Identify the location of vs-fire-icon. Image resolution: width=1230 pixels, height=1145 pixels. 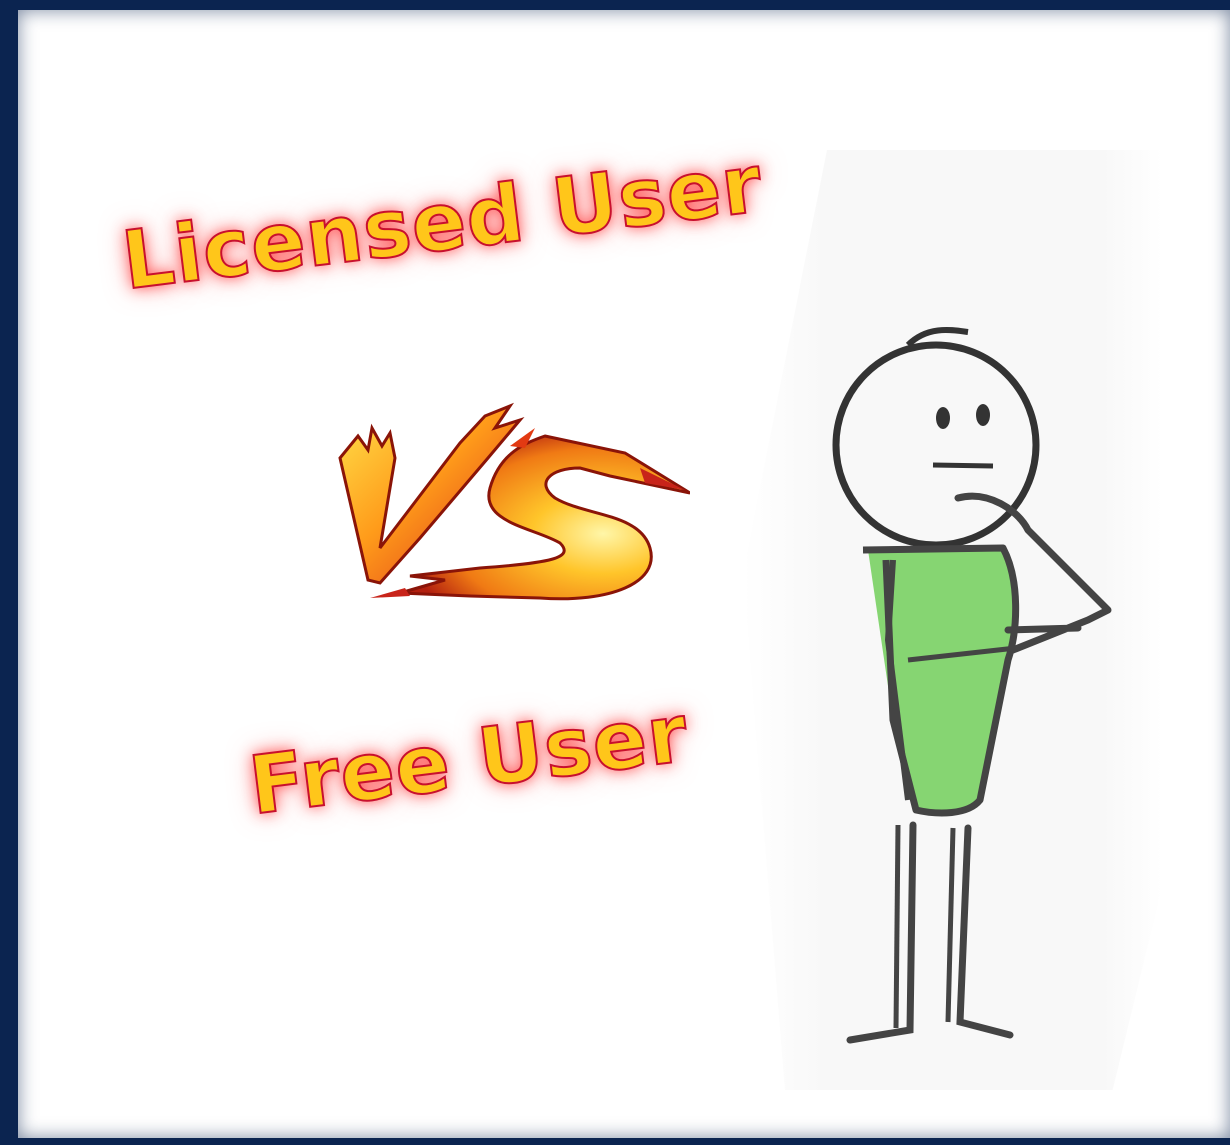
(514, 501).